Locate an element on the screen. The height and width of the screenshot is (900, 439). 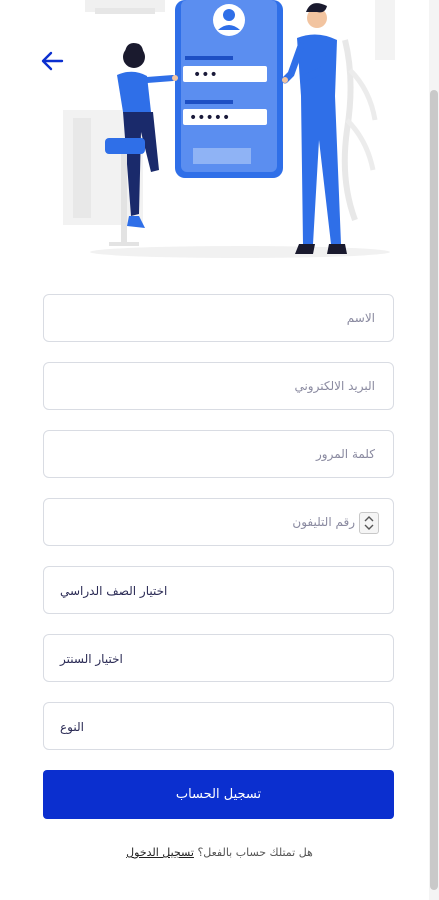
illustration-password-long: ••••• is located at coordinates (209, 118).